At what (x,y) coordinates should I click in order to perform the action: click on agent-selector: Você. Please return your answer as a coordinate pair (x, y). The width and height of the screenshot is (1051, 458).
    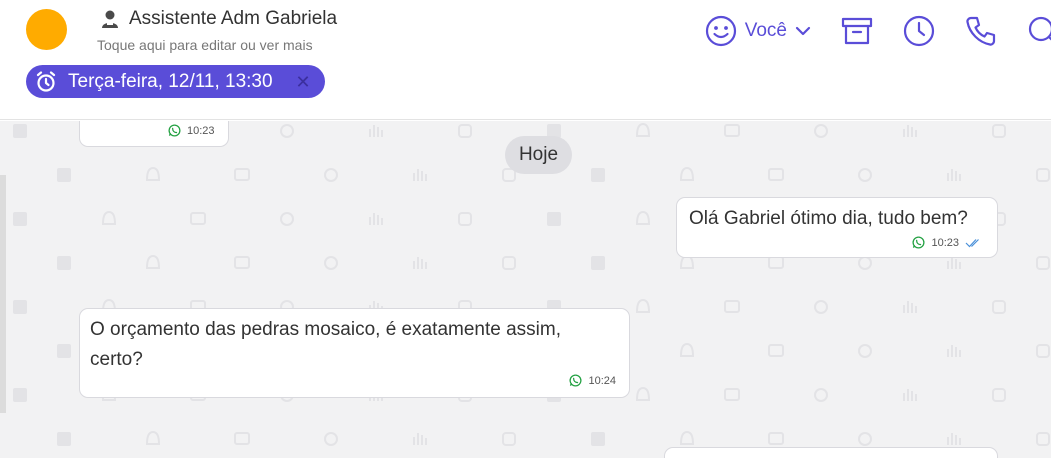
    Looking at the image, I should click on (758, 31).